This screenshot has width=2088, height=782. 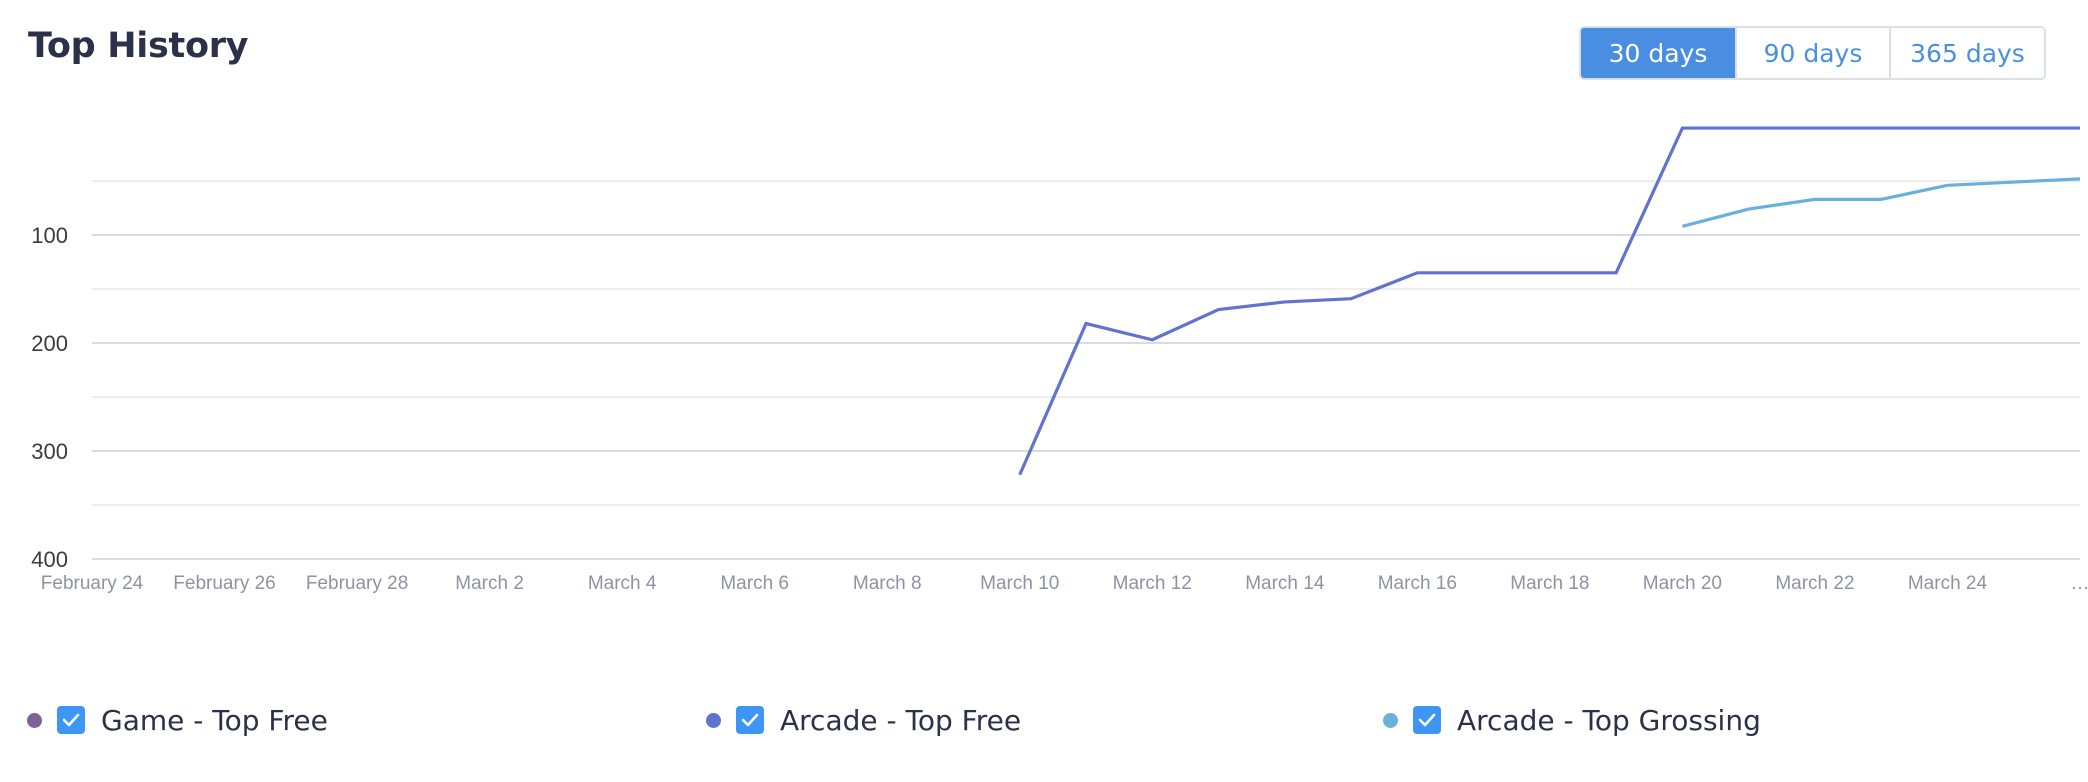 I want to click on x-tick-label: February 26, so click(x=224, y=583).